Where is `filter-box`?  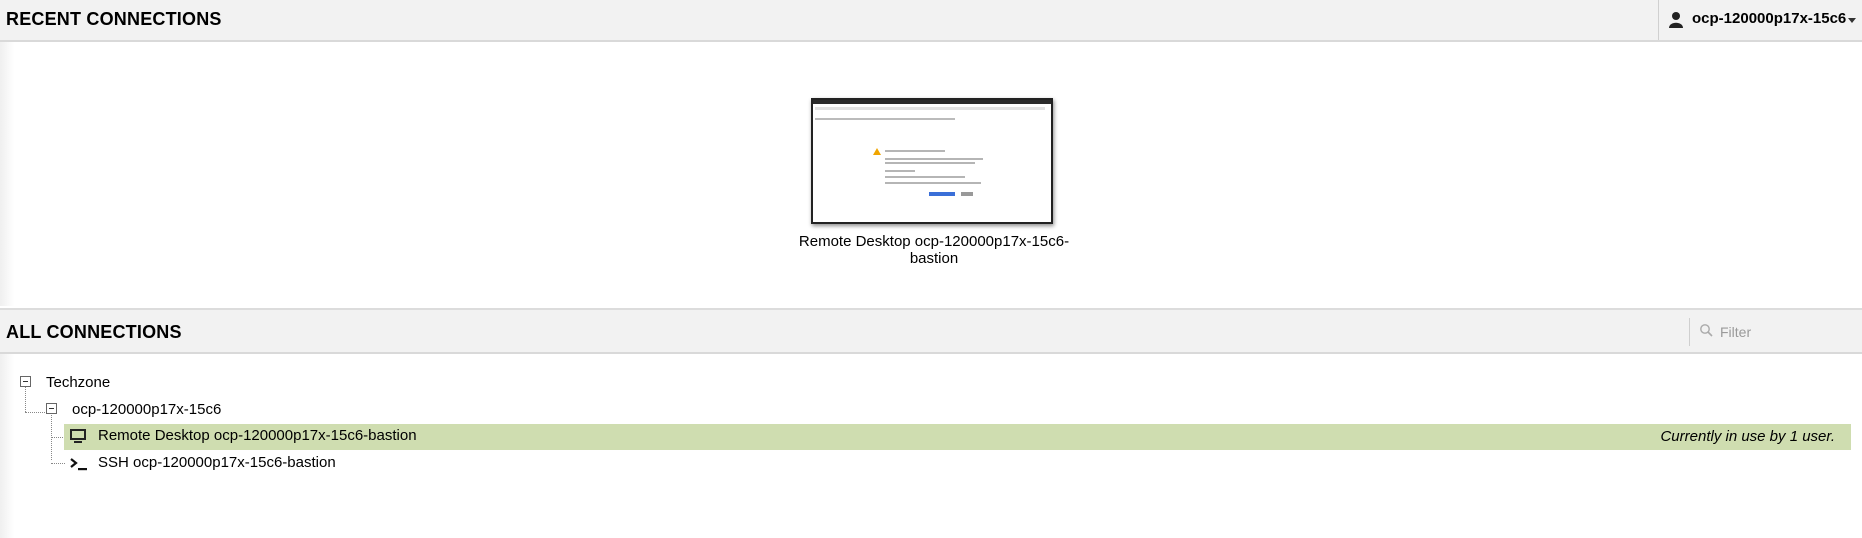 filter-box is located at coordinates (1775, 332).